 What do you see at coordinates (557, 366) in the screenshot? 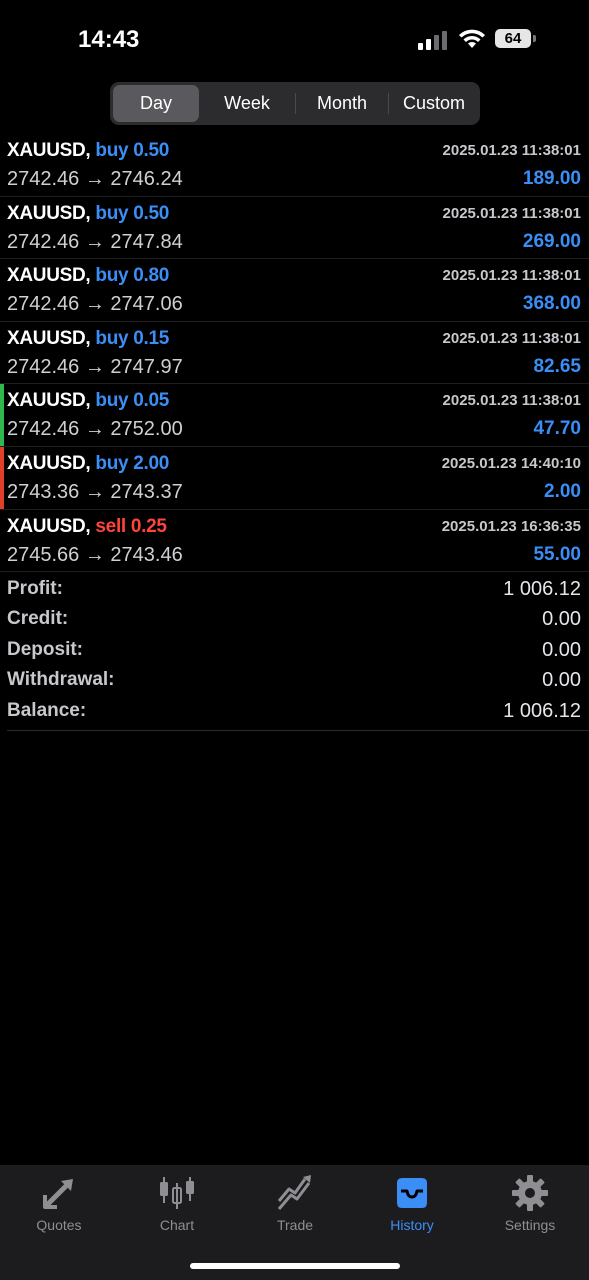
I see `deal-profit: 82.65` at bounding box center [557, 366].